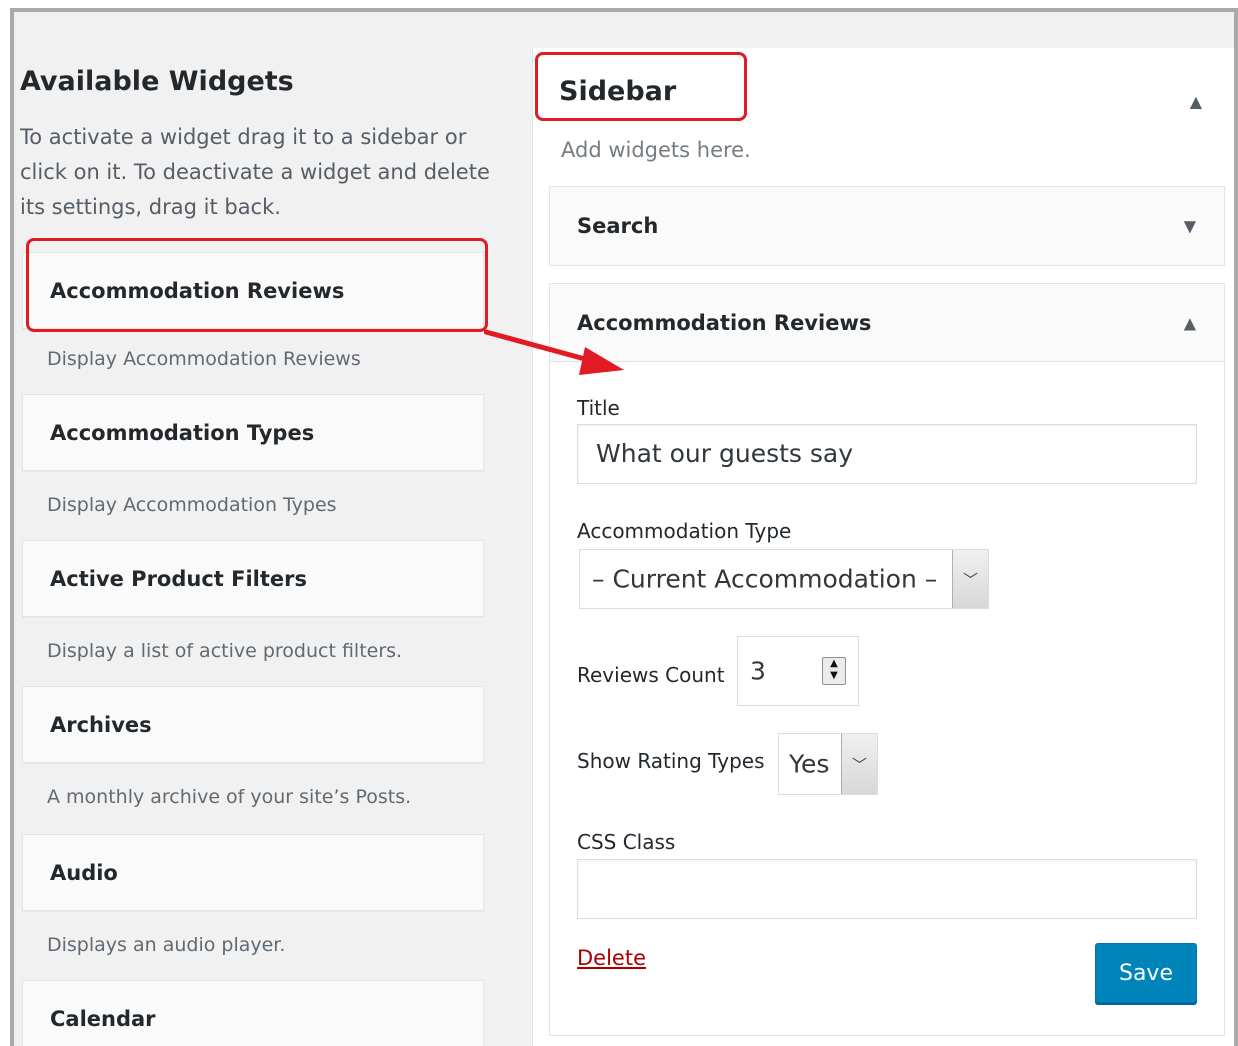  What do you see at coordinates (641, 86) in the screenshot?
I see `highlight-box-sidebar-title` at bounding box center [641, 86].